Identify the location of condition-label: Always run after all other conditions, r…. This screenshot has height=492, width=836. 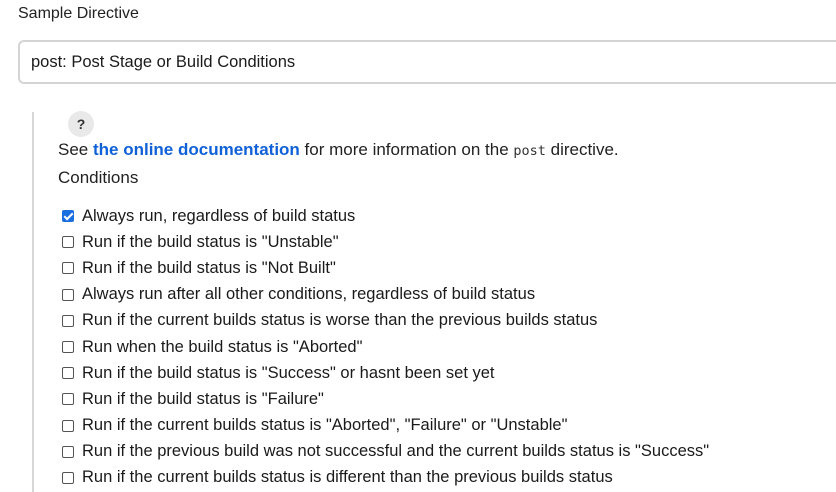
(308, 294).